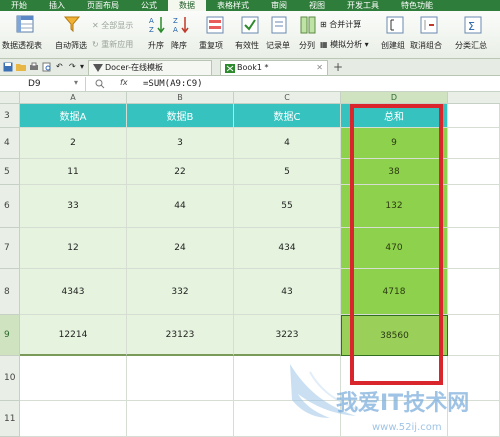  Describe the element at coordinates (150, 67) in the screenshot. I see `tab-docer: Docer-在线模板` at that location.